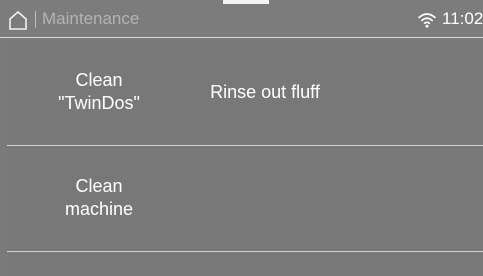 The height and width of the screenshot is (276, 483). I want to click on clean-twindos-button: Clean "TwinDos", so click(99, 92).